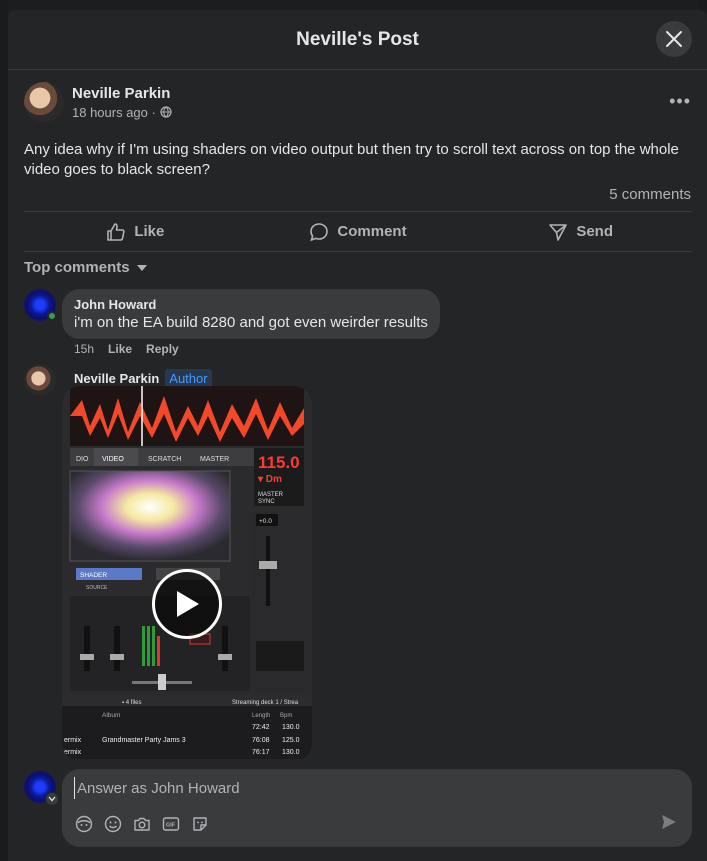  What do you see at coordinates (97, 588) in the screenshot?
I see `svg-text: SOURCE` at bounding box center [97, 588].